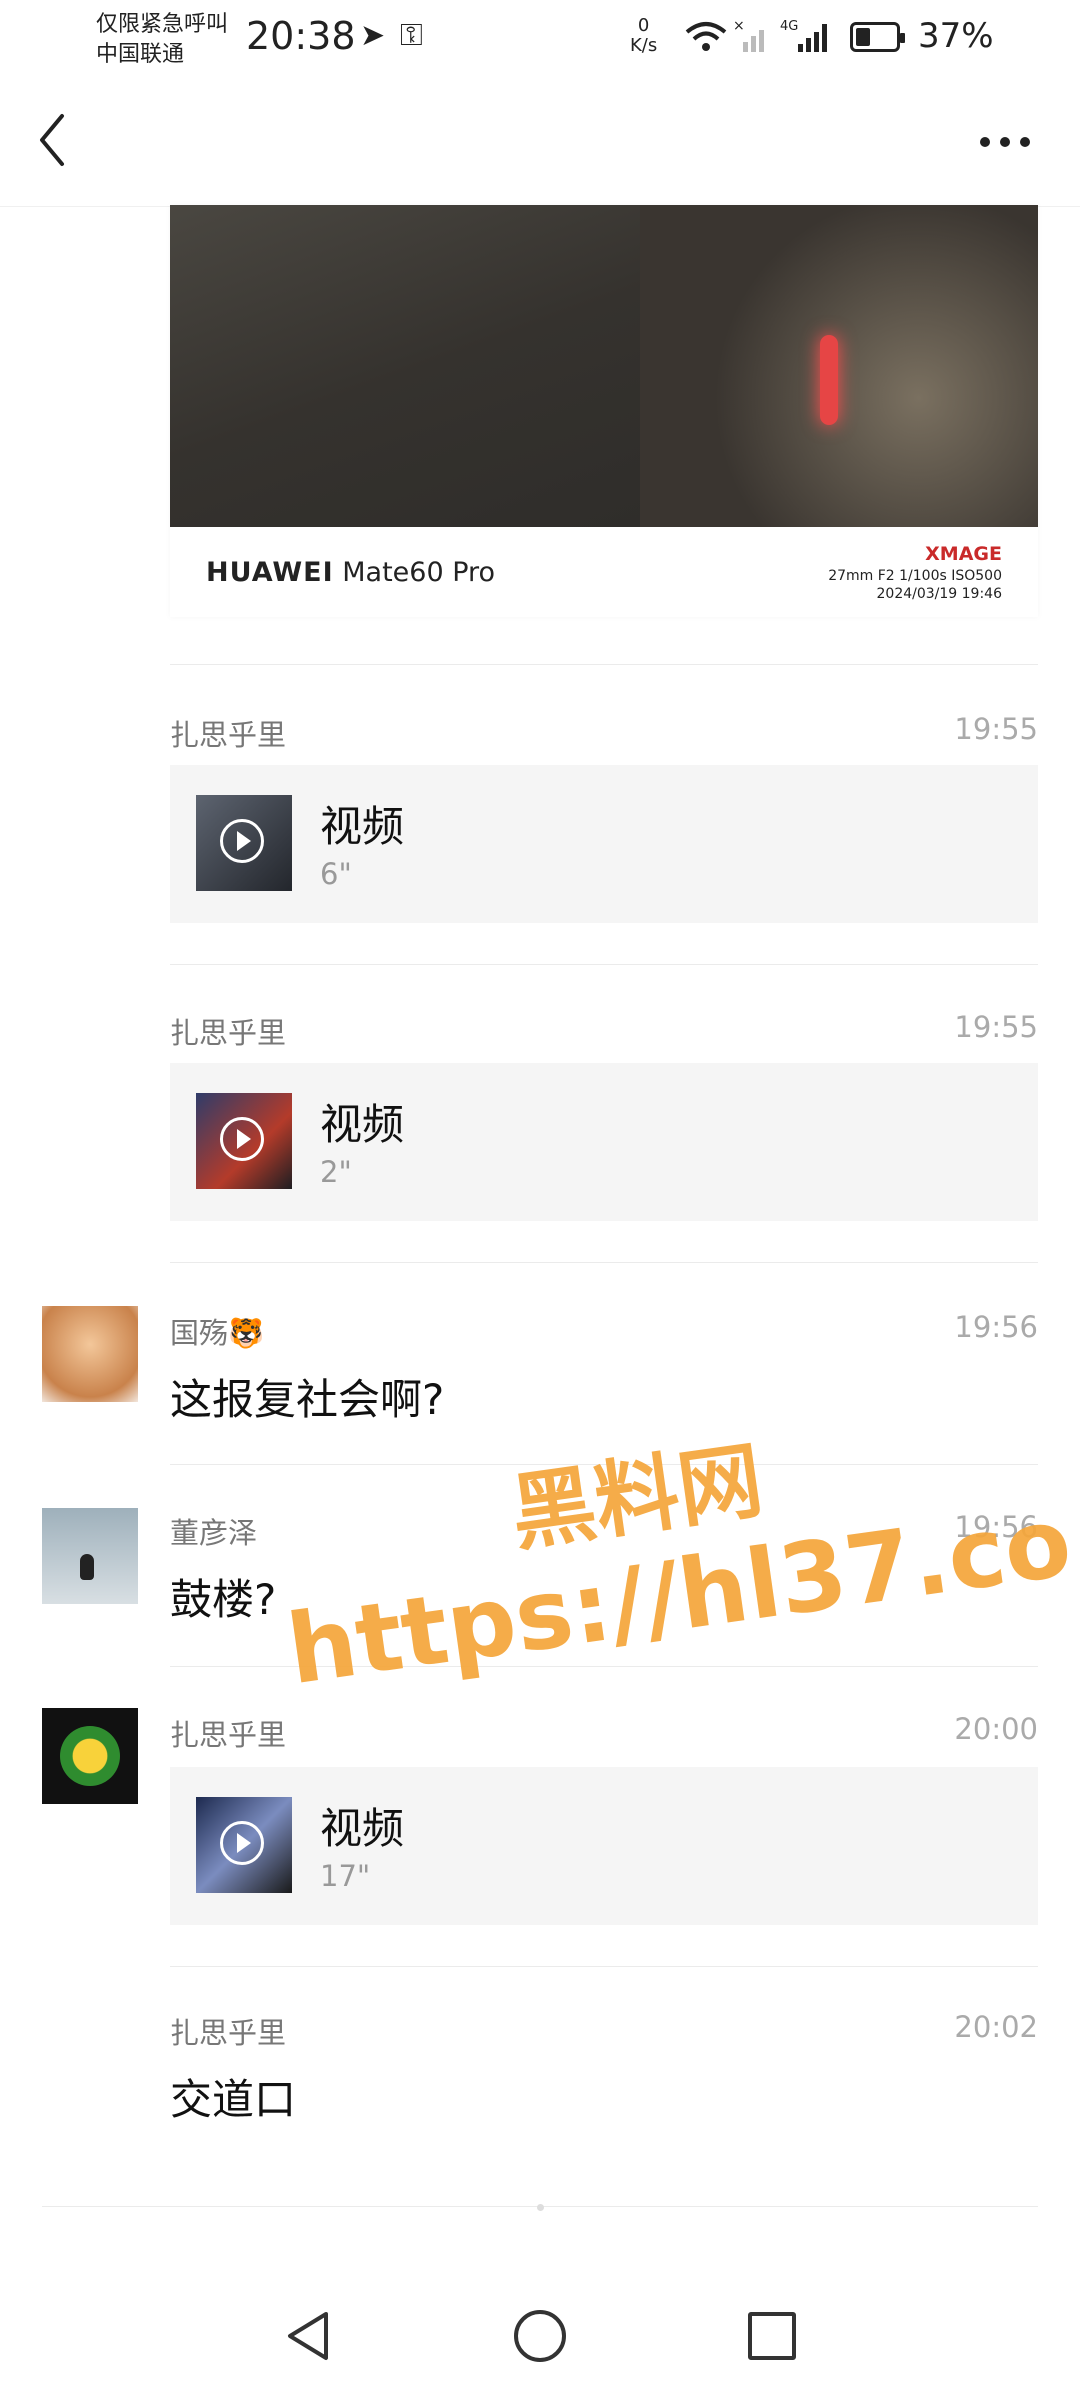 The width and height of the screenshot is (1080, 2400). What do you see at coordinates (643, 25) in the screenshot?
I see `net-speed-value: 0` at bounding box center [643, 25].